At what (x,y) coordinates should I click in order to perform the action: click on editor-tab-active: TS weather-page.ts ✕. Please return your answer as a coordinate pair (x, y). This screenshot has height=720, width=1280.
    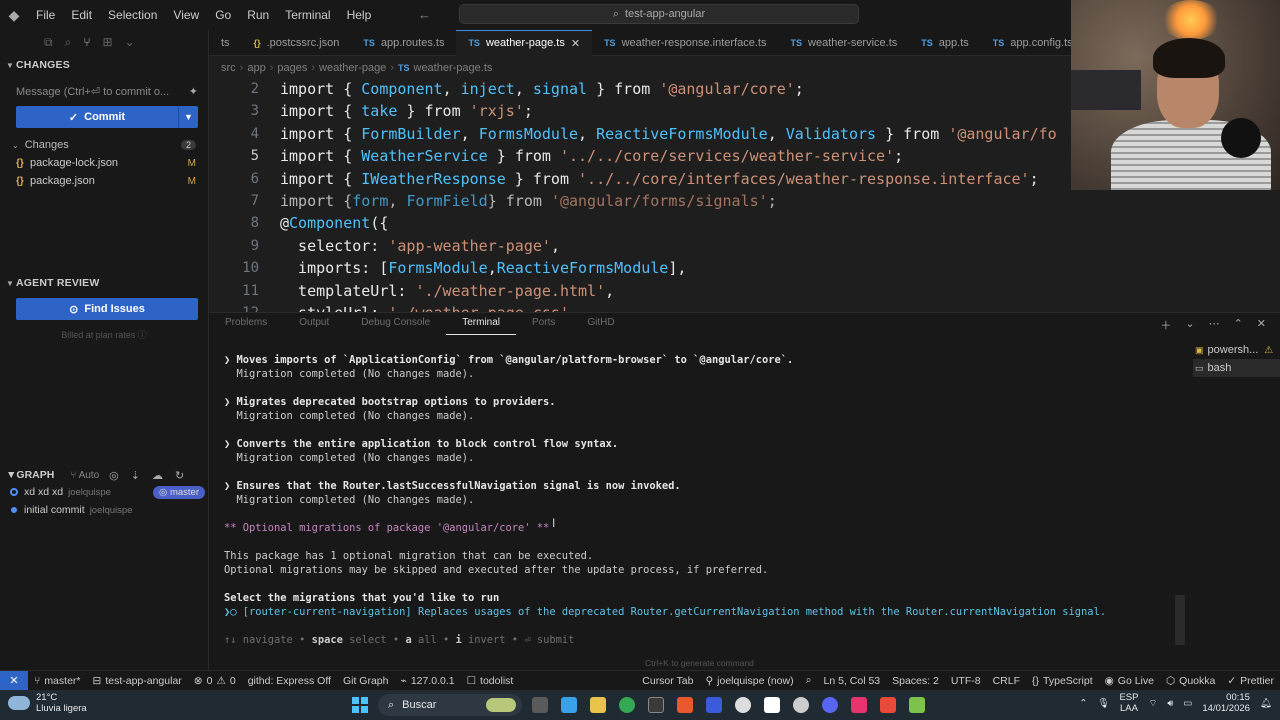
    Looking at the image, I should click on (524, 42).